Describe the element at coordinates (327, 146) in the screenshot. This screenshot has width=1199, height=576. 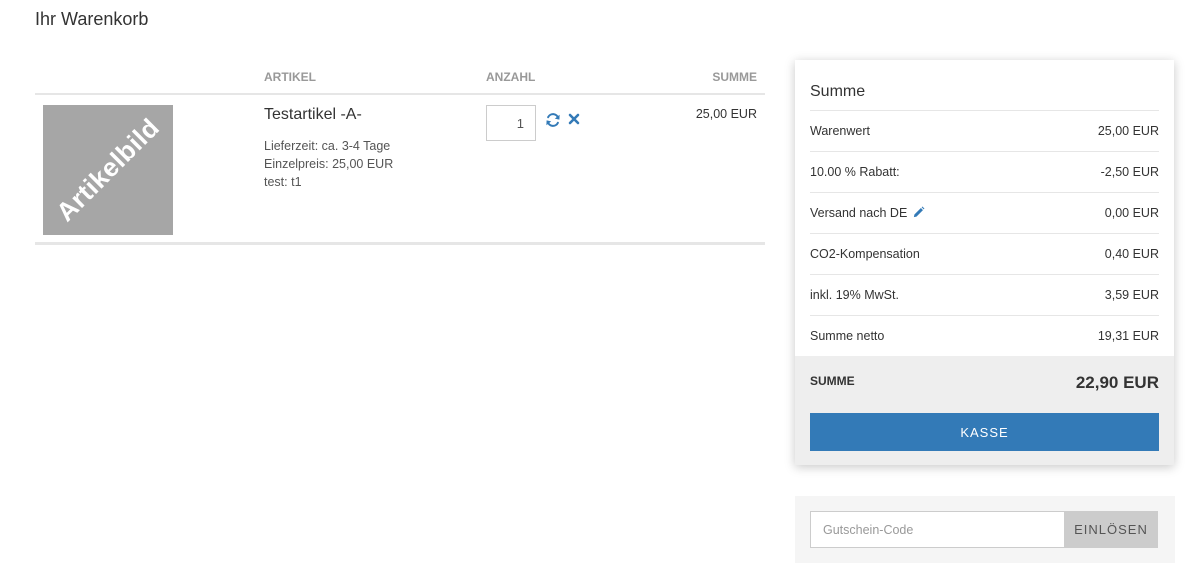
I see `product-delivery-time: Lieferzeit: ca. 3-4 Tage` at that location.